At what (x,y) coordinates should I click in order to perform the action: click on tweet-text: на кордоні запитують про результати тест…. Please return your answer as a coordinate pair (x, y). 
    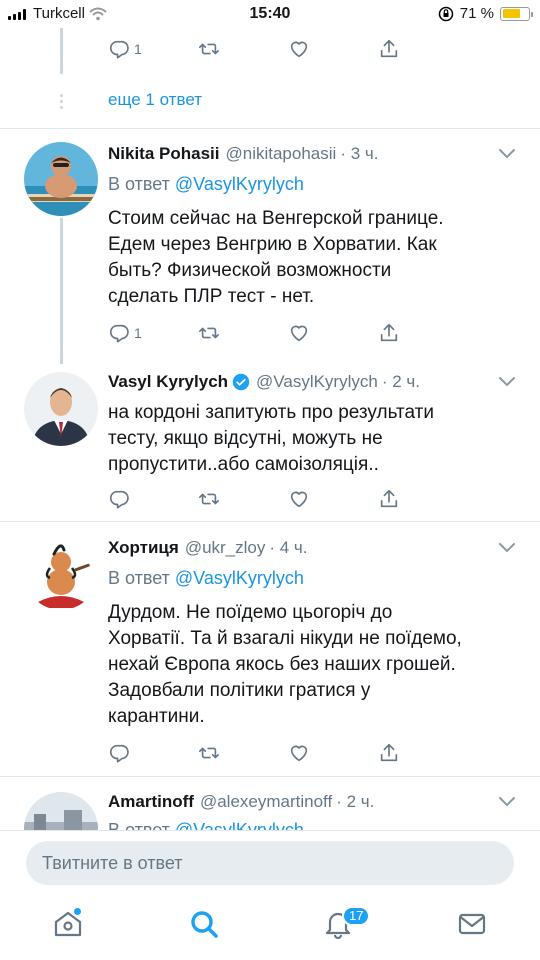
    Looking at the image, I should click on (313, 439).